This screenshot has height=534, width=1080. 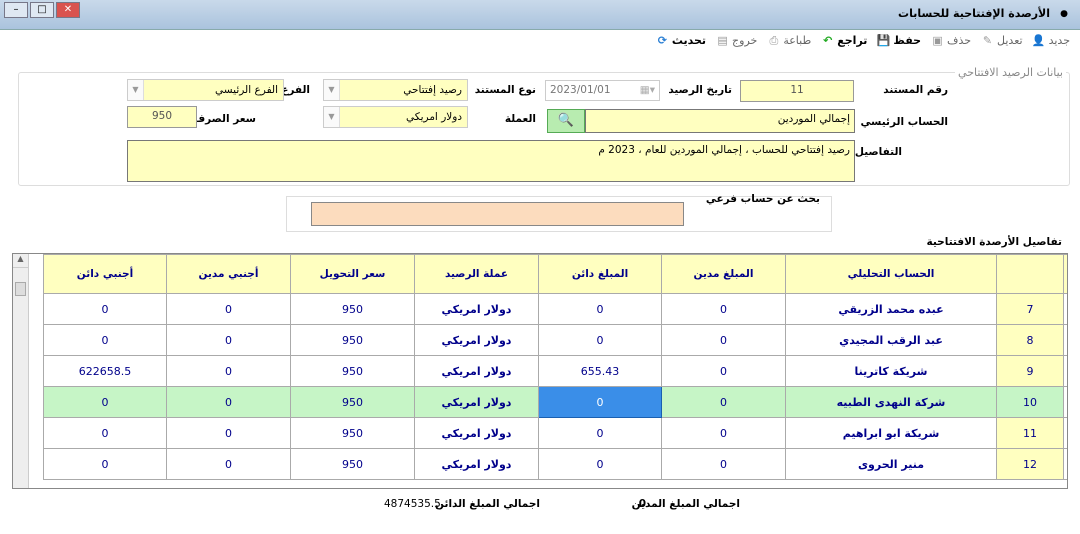 What do you see at coordinates (68, 10) in the screenshot?
I see `close-button: ✕` at bounding box center [68, 10].